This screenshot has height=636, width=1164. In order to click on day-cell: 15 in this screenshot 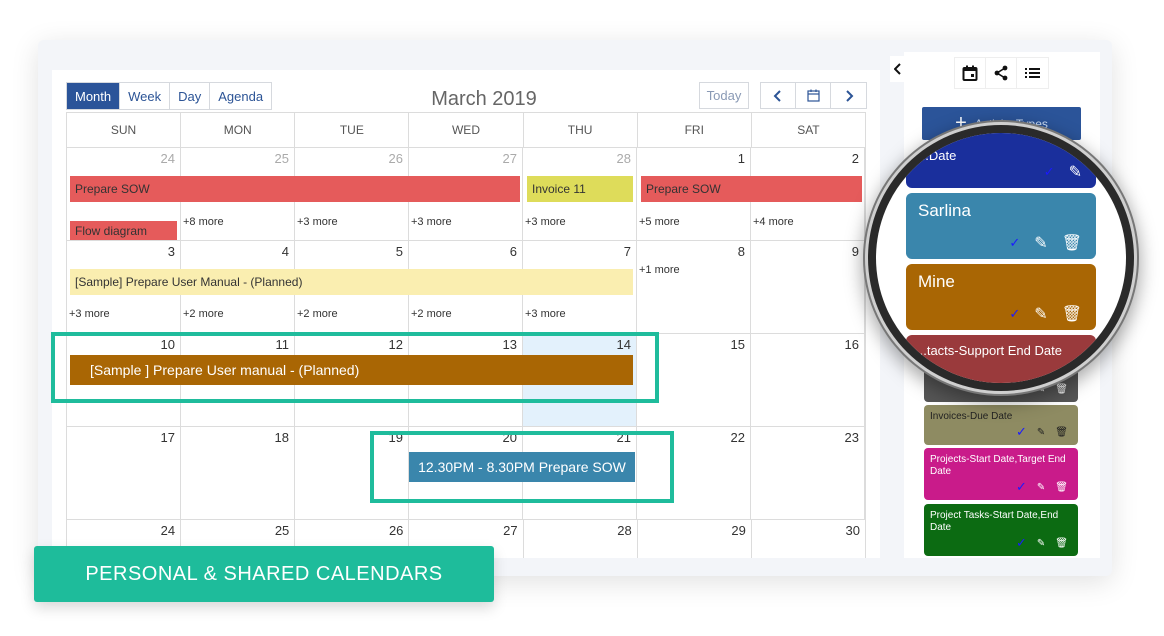, I will do `click(694, 380)`.